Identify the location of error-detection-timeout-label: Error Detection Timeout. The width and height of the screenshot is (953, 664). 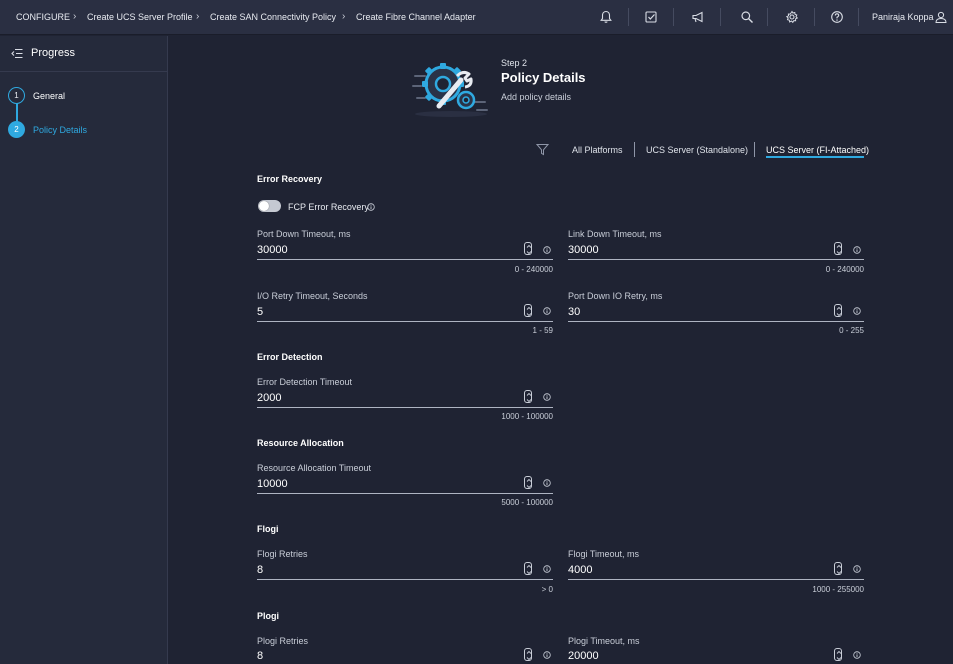
(305, 382).